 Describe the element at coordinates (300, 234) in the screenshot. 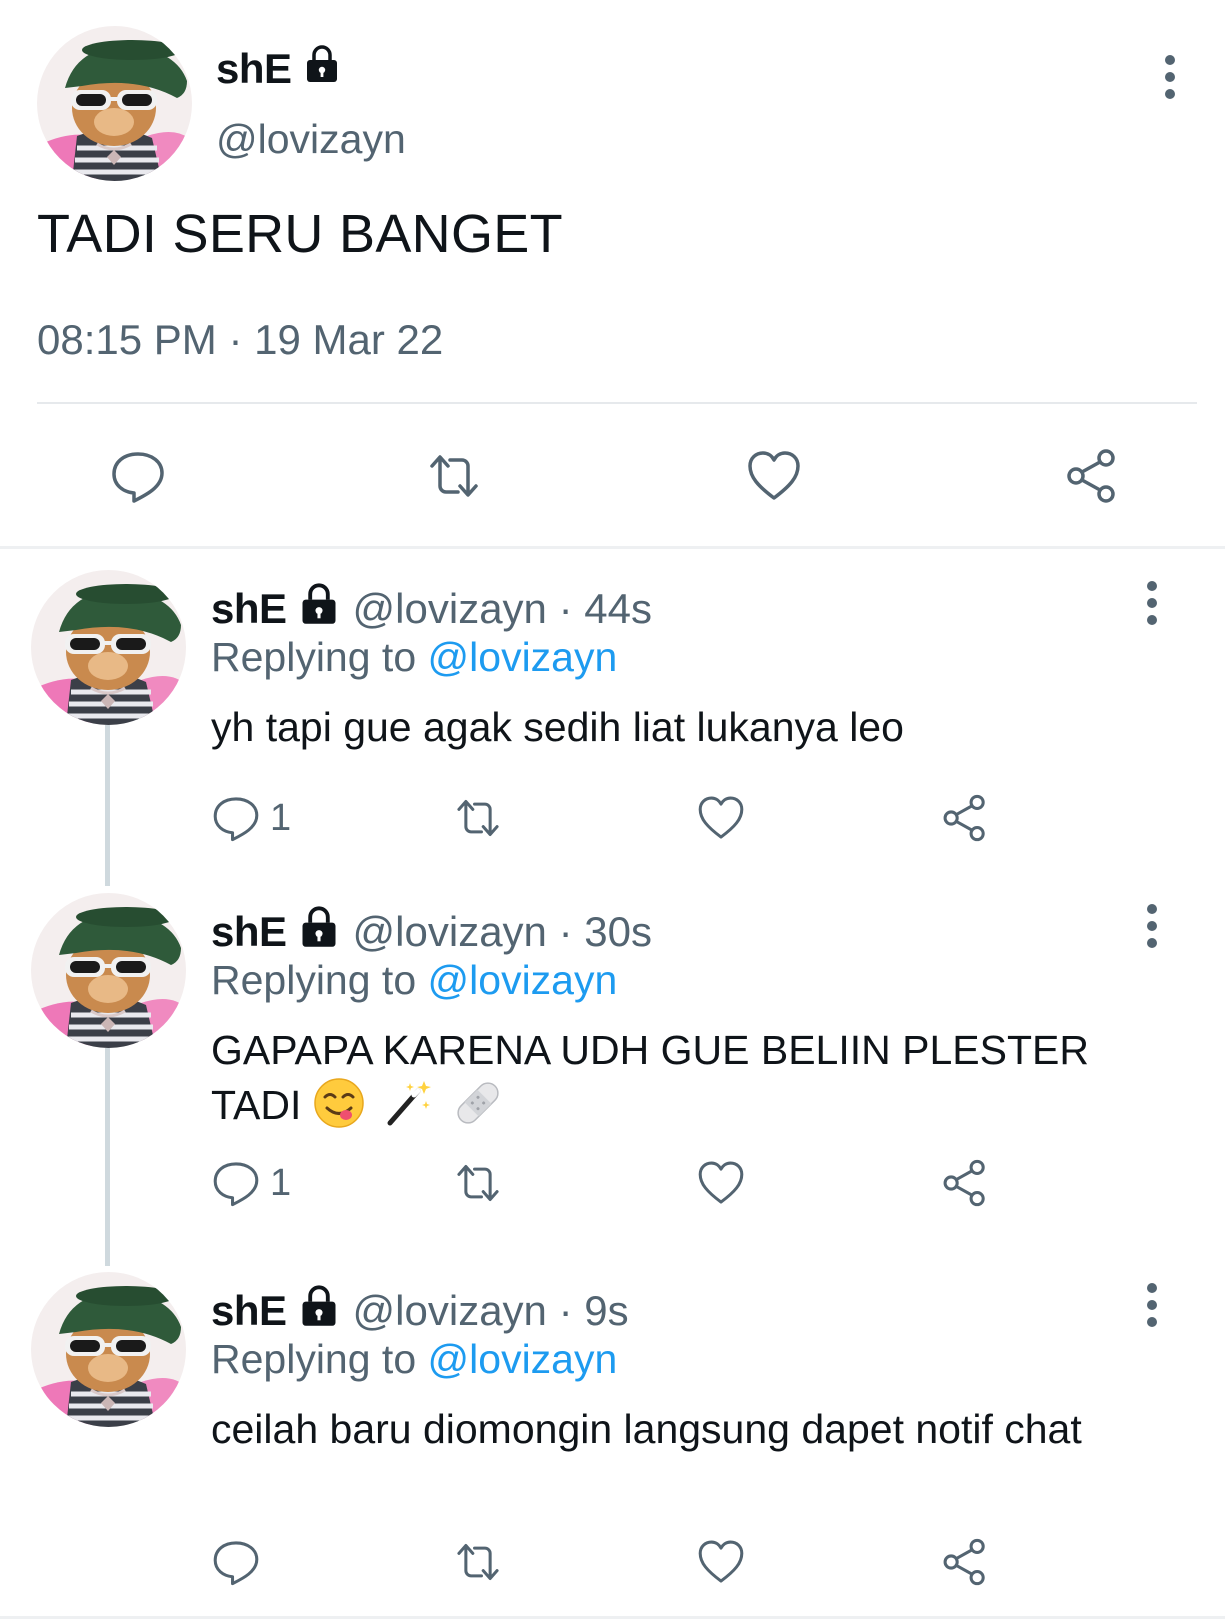

I see `tweet-text: TADI SERU BANGET` at that location.